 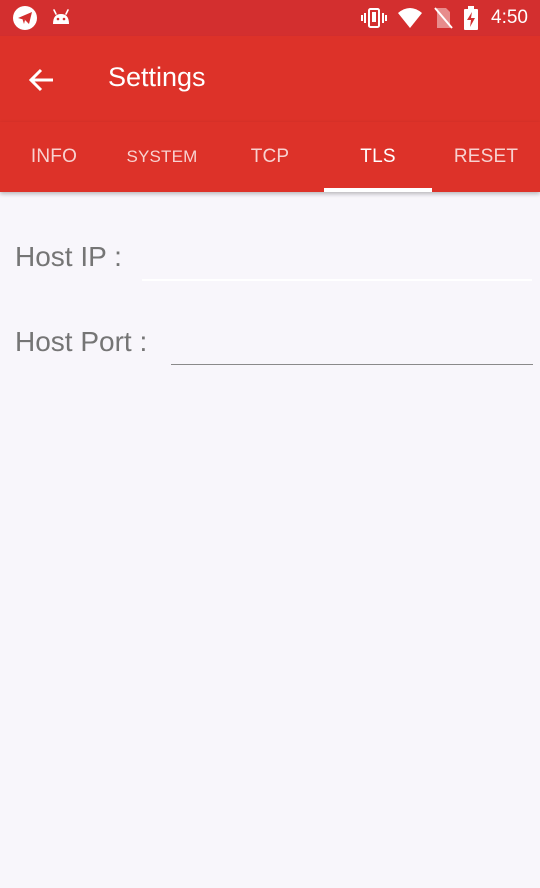 What do you see at coordinates (81, 341) in the screenshot?
I see `host-port-label: Host Port :` at bounding box center [81, 341].